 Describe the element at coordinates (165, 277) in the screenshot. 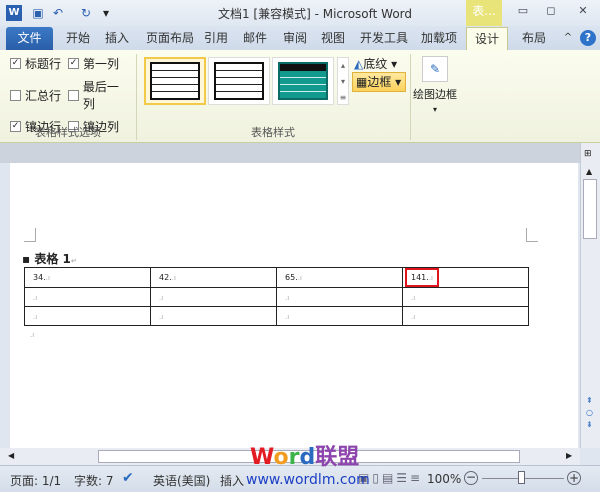

I see `cell-text: 42.` at that location.